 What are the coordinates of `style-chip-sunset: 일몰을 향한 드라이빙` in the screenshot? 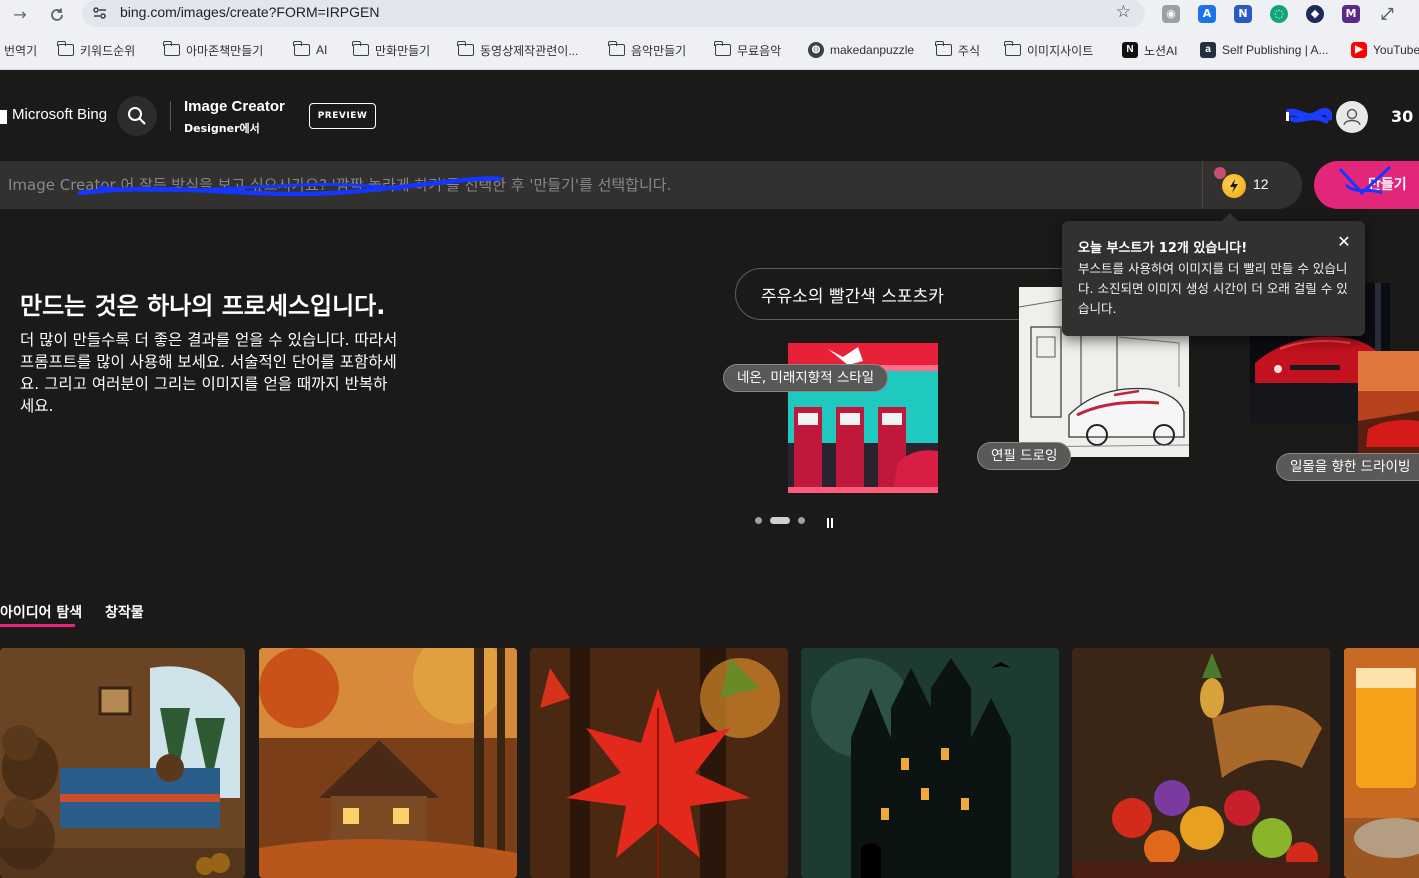 It's located at (1347, 467).